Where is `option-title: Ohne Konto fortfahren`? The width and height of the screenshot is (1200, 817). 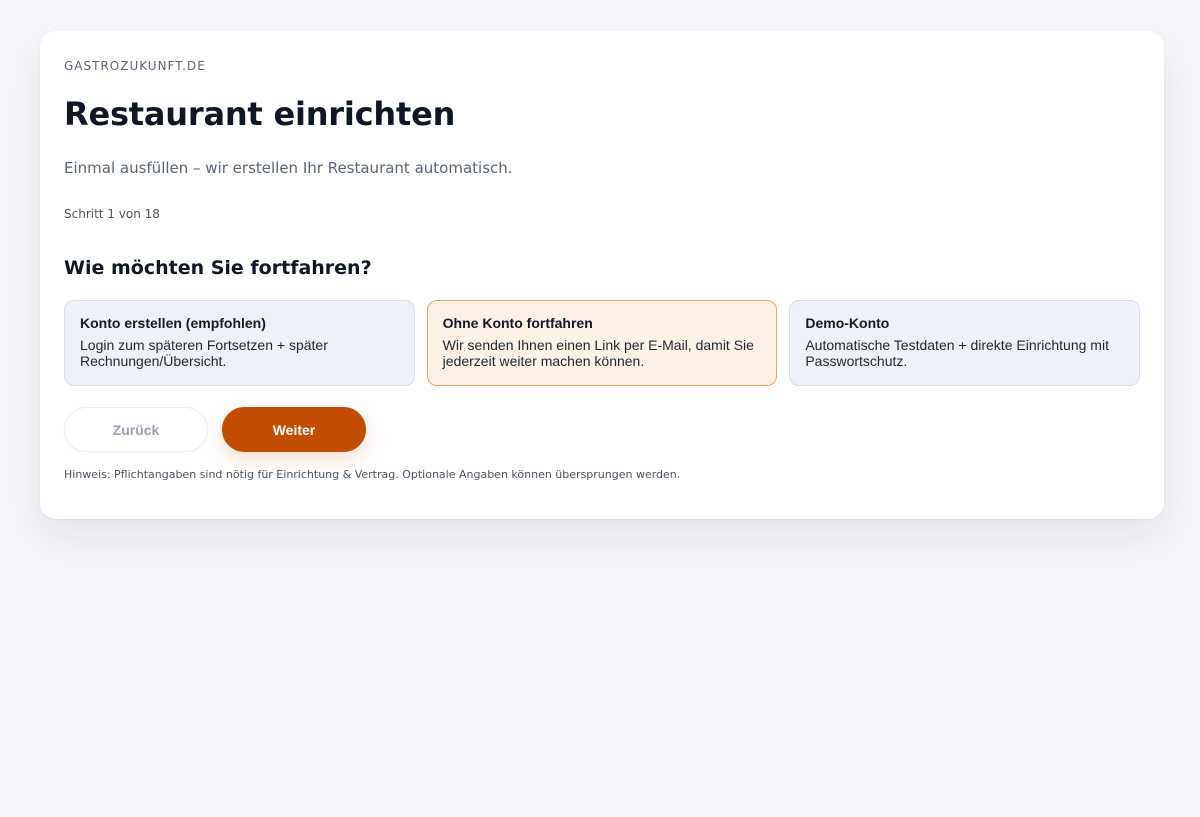
option-title: Ohne Konto fortfahren is located at coordinates (517, 323).